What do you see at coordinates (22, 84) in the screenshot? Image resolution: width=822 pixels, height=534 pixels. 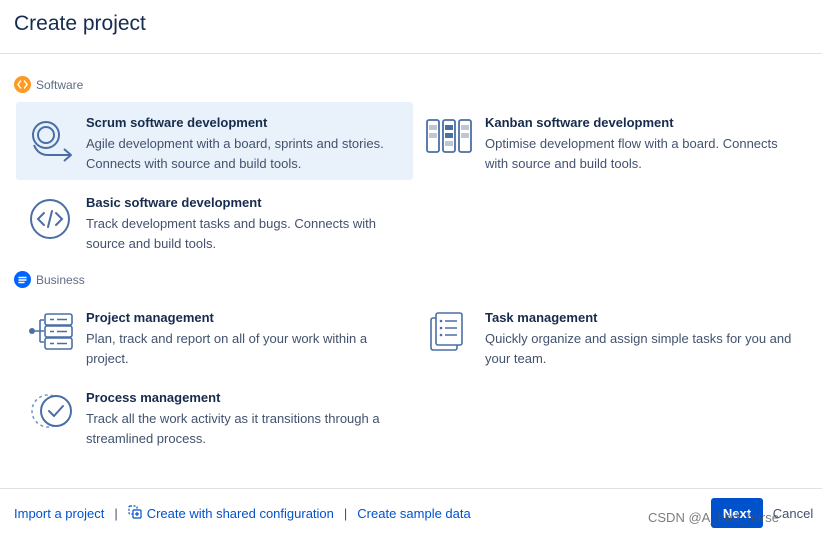 I see `software-code-icon` at bounding box center [22, 84].